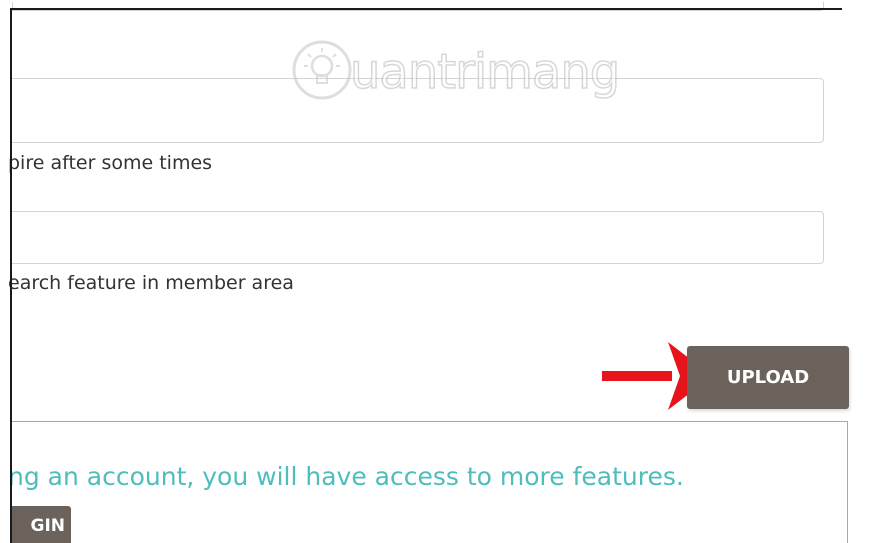 The image size is (870, 543). I want to click on field-2-hint: earch feature in member area, so click(151, 283).